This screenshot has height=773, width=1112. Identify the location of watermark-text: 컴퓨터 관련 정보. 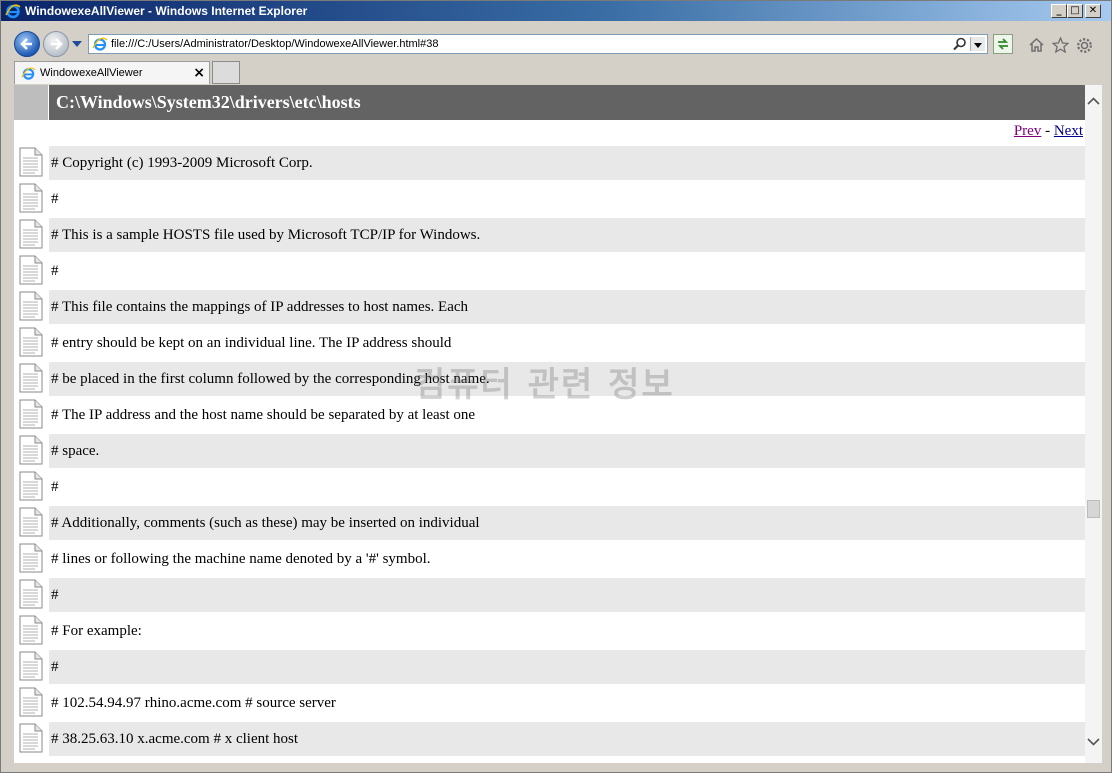
(544, 385).